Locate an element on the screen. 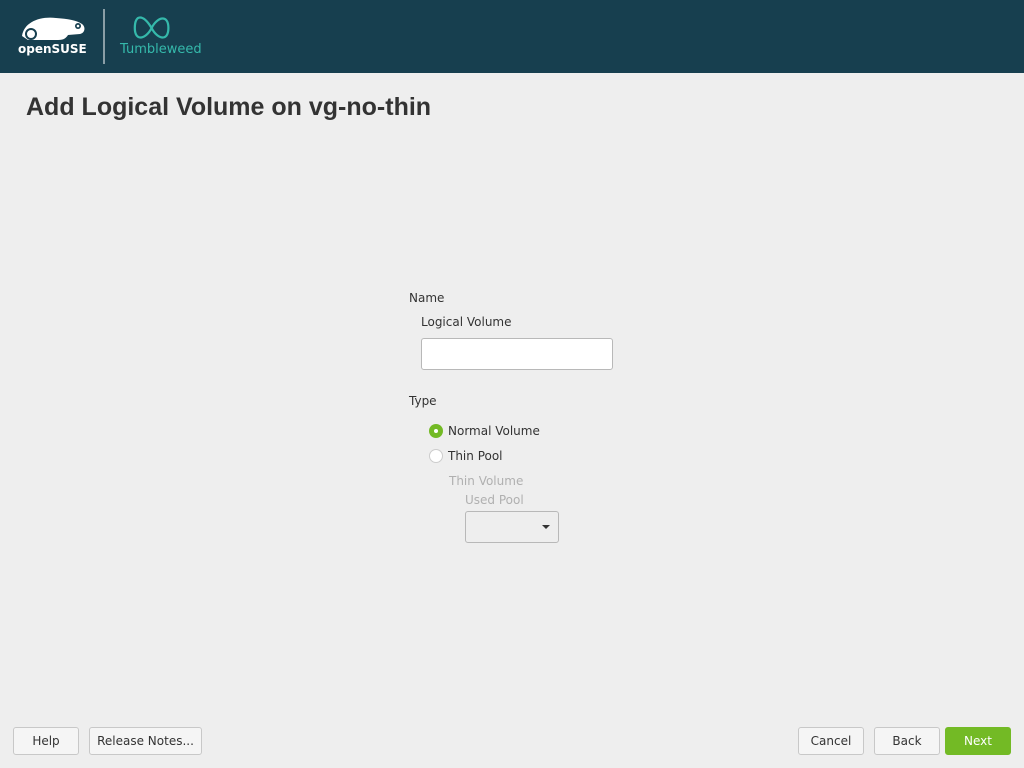 Image resolution: width=1024 pixels, height=768 pixels. used-pool-select is located at coordinates (512, 527).